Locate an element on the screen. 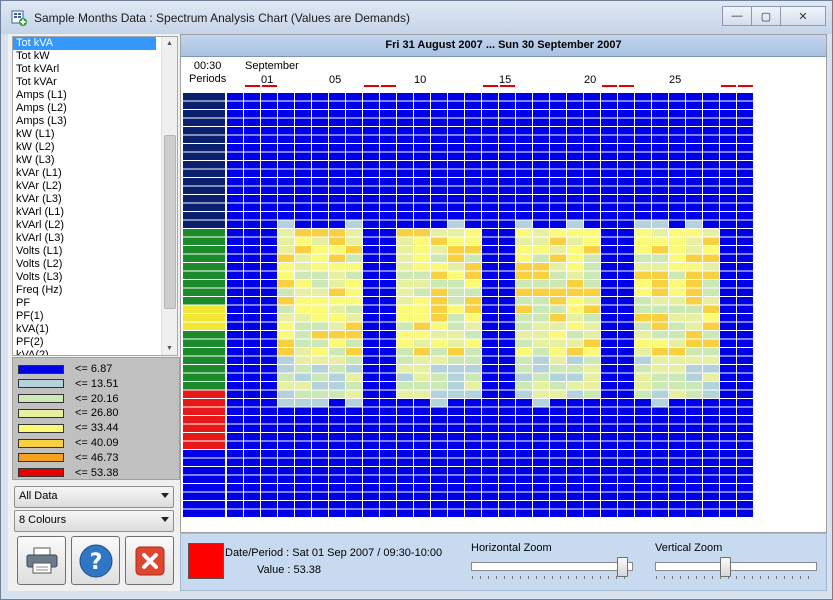 This screenshot has height=600, width=833. channel-list-item: PF(1) is located at coordinates (95, 316).